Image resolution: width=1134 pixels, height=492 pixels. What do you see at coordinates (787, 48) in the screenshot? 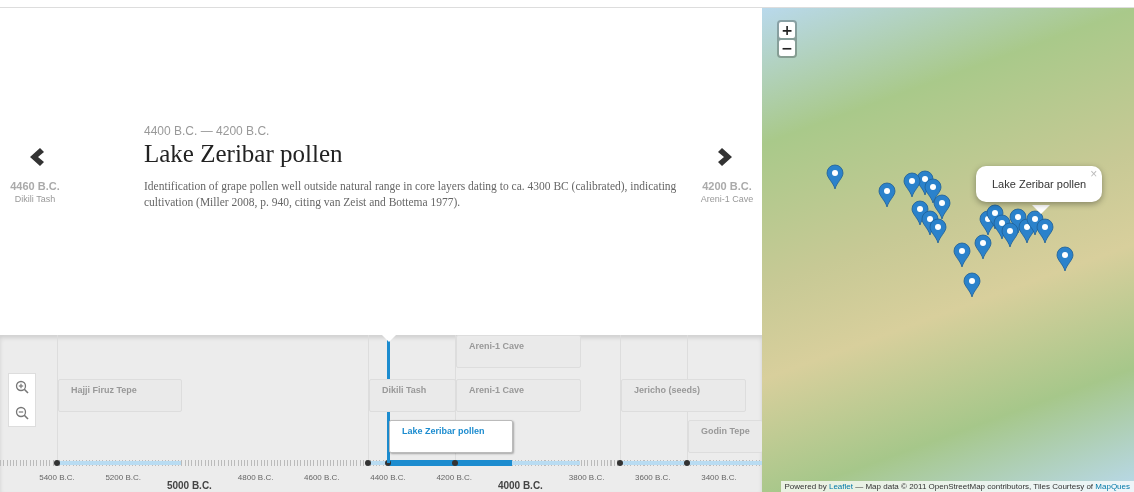
I see `zoom-out-button: −` at bounding box center [787, 48].